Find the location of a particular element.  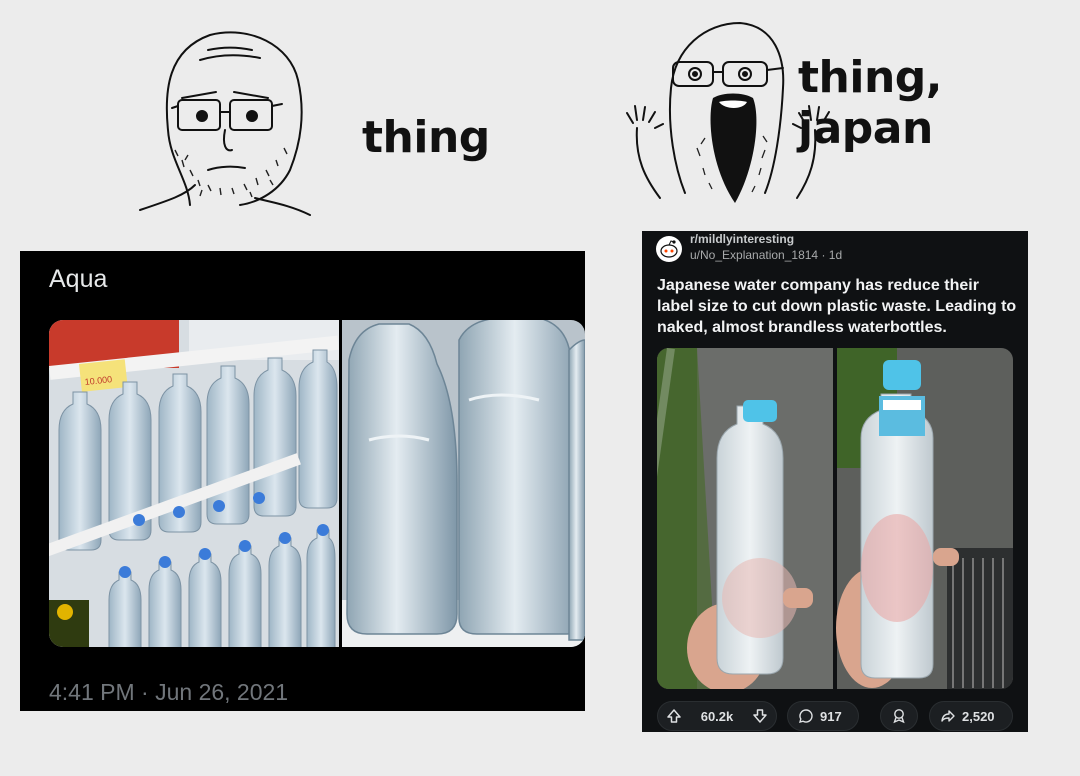

comments-button: 917 is located at coordinates (823, 716).